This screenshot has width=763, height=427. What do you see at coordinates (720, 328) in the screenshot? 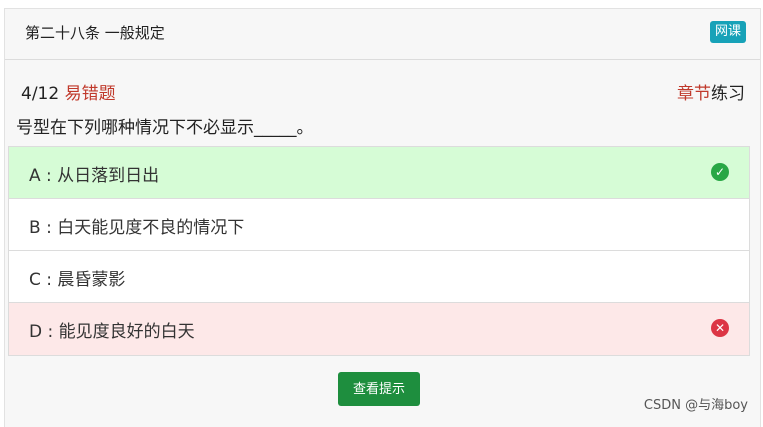
I see `x-circle-icon: ✕` at bounding box center [720, 328].